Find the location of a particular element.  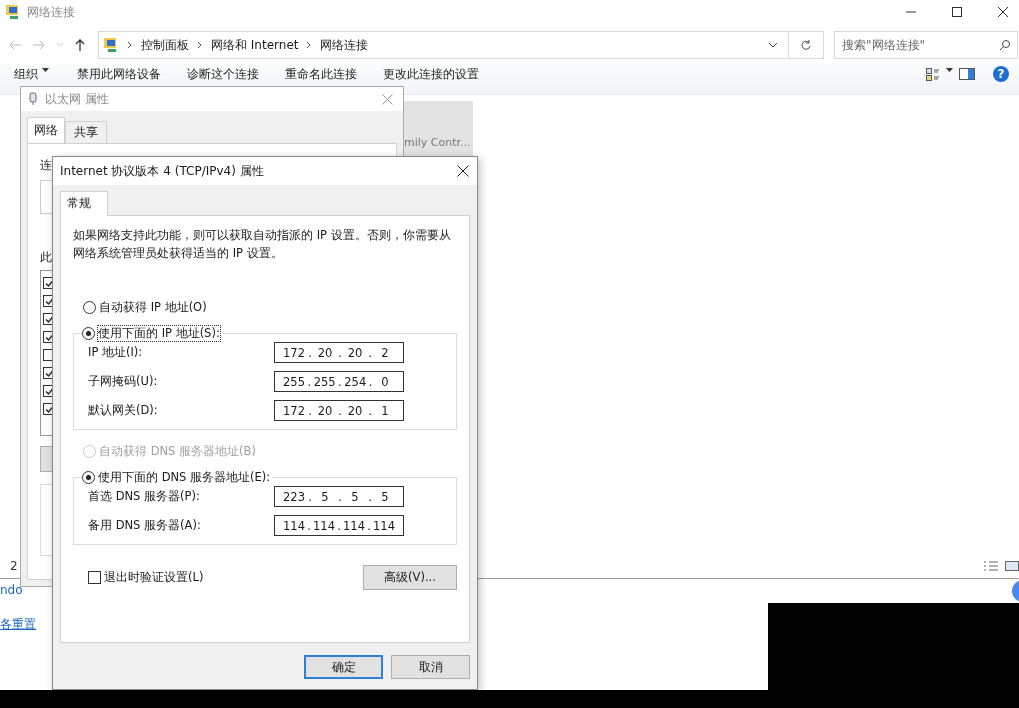

field-label: IP 地址(I): is located at coordinates (116, 352).